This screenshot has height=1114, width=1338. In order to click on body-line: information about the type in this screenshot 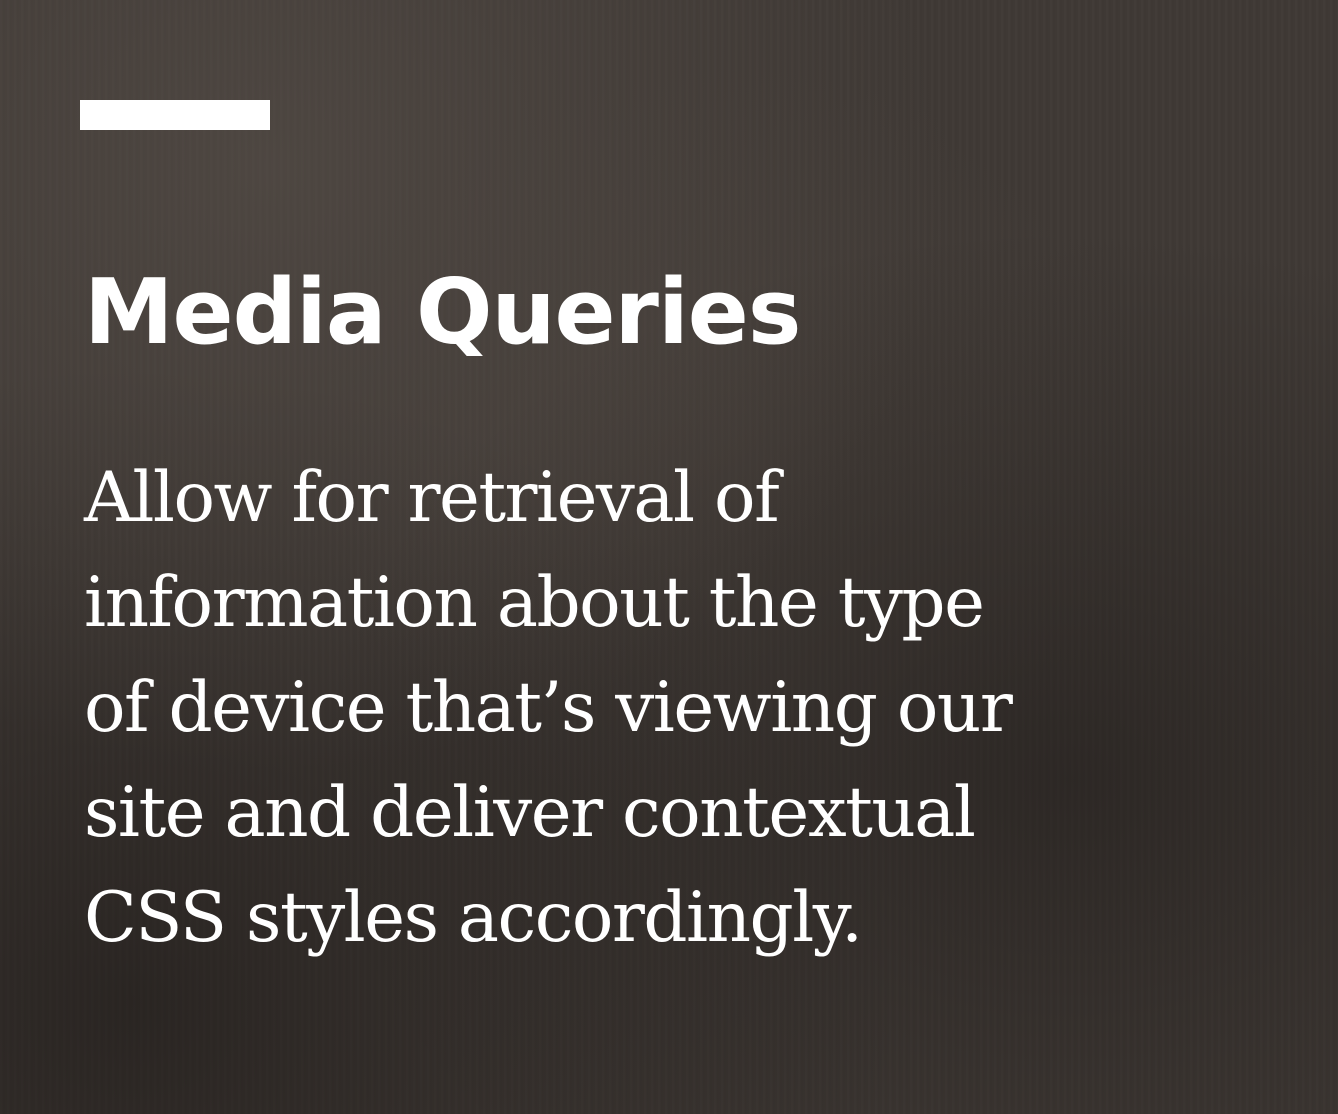, I will do `click(534, 603)`.